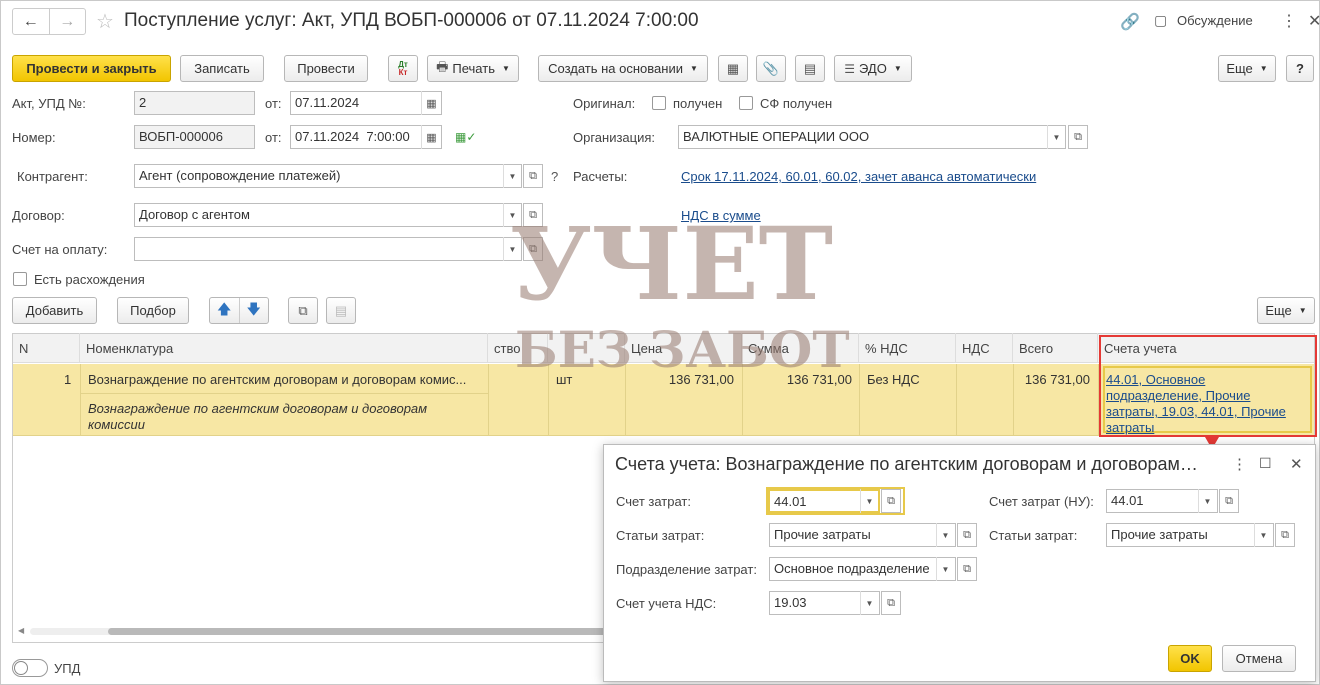 This screenshot has width=1320, height=685. What do you see at coordinates (153, 310) in the screenshot?
I see `pick-button: Подбор` at bounding box center [153, 310].